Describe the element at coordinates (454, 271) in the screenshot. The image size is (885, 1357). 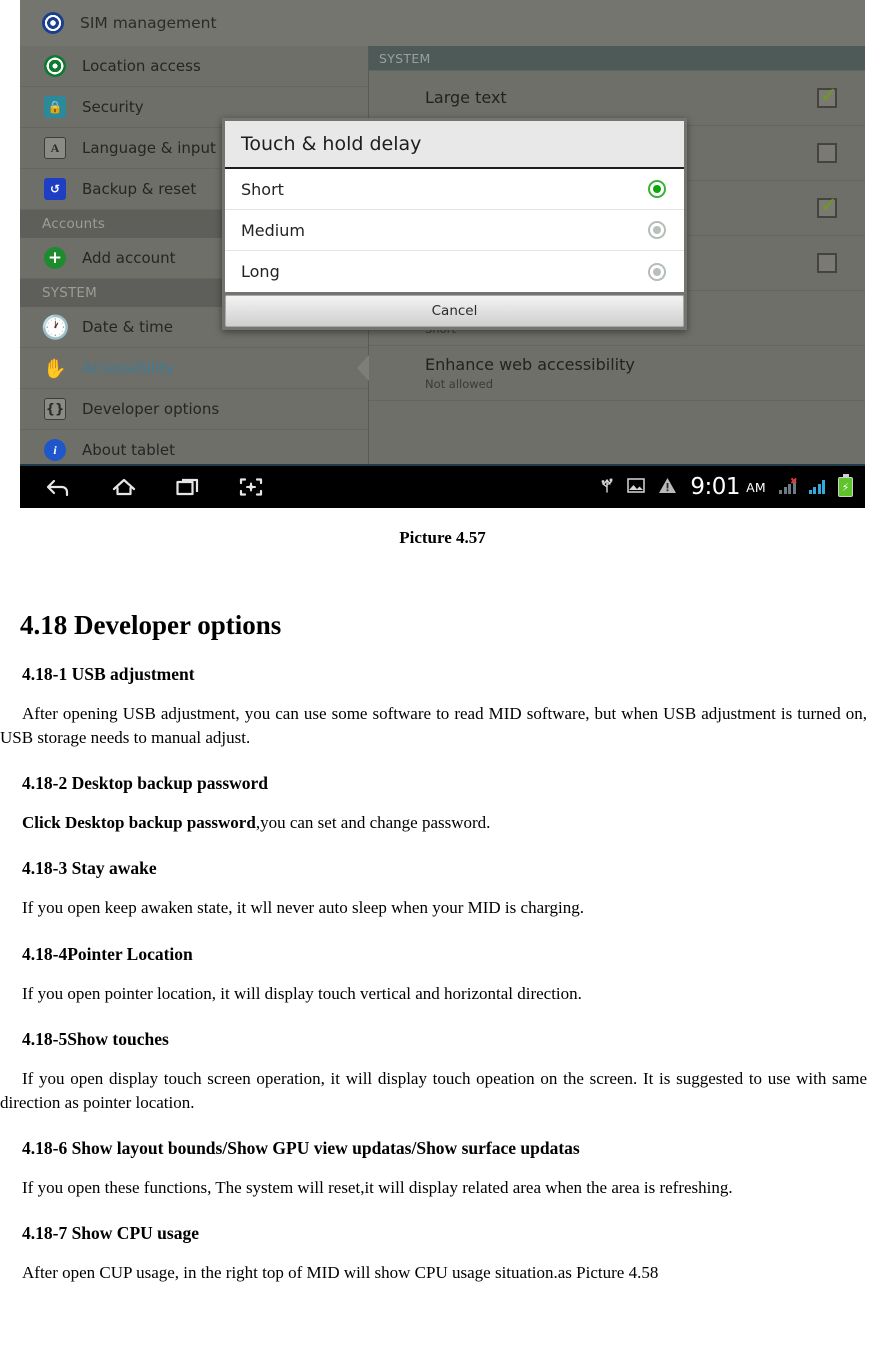
I see `dialog-option-long: Long` at that location.